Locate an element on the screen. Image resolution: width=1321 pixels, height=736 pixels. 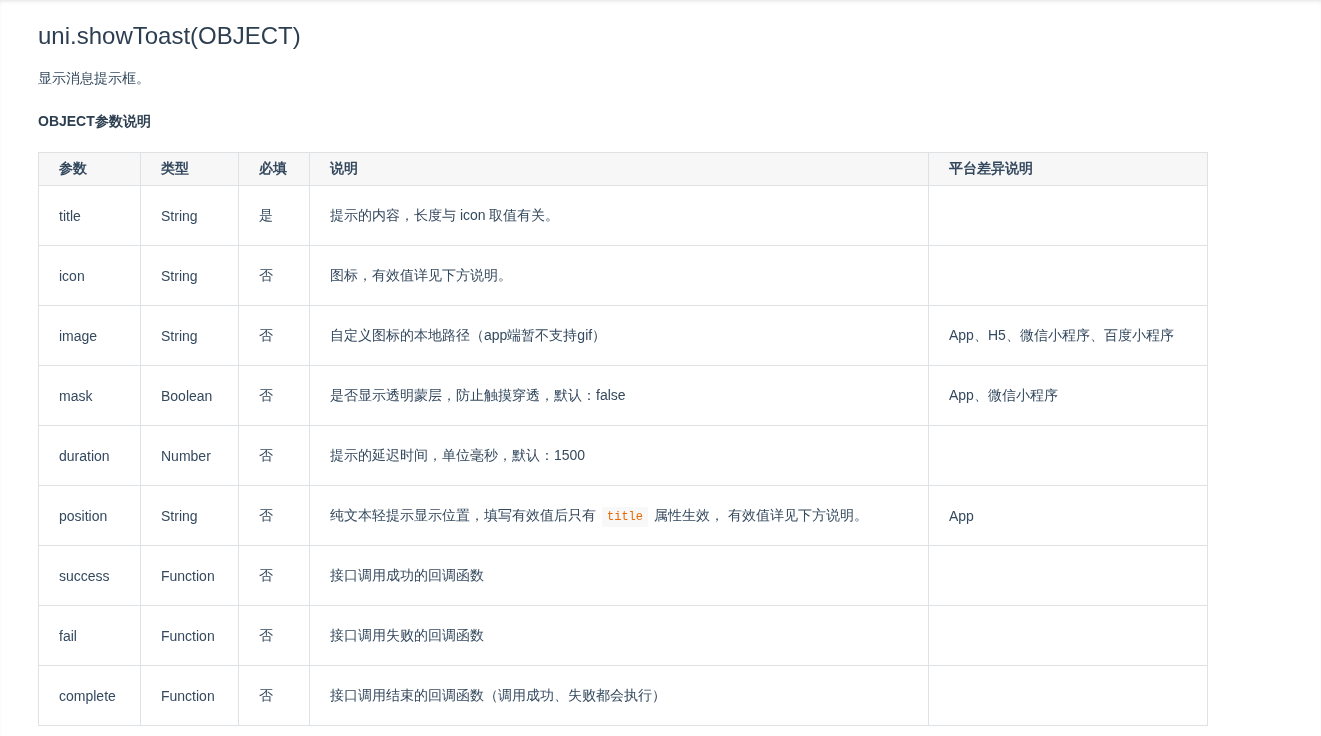
description-text: 接口调用结束的回调函数（调用成功、失败都会执行） is located at coordinates (498, 694).